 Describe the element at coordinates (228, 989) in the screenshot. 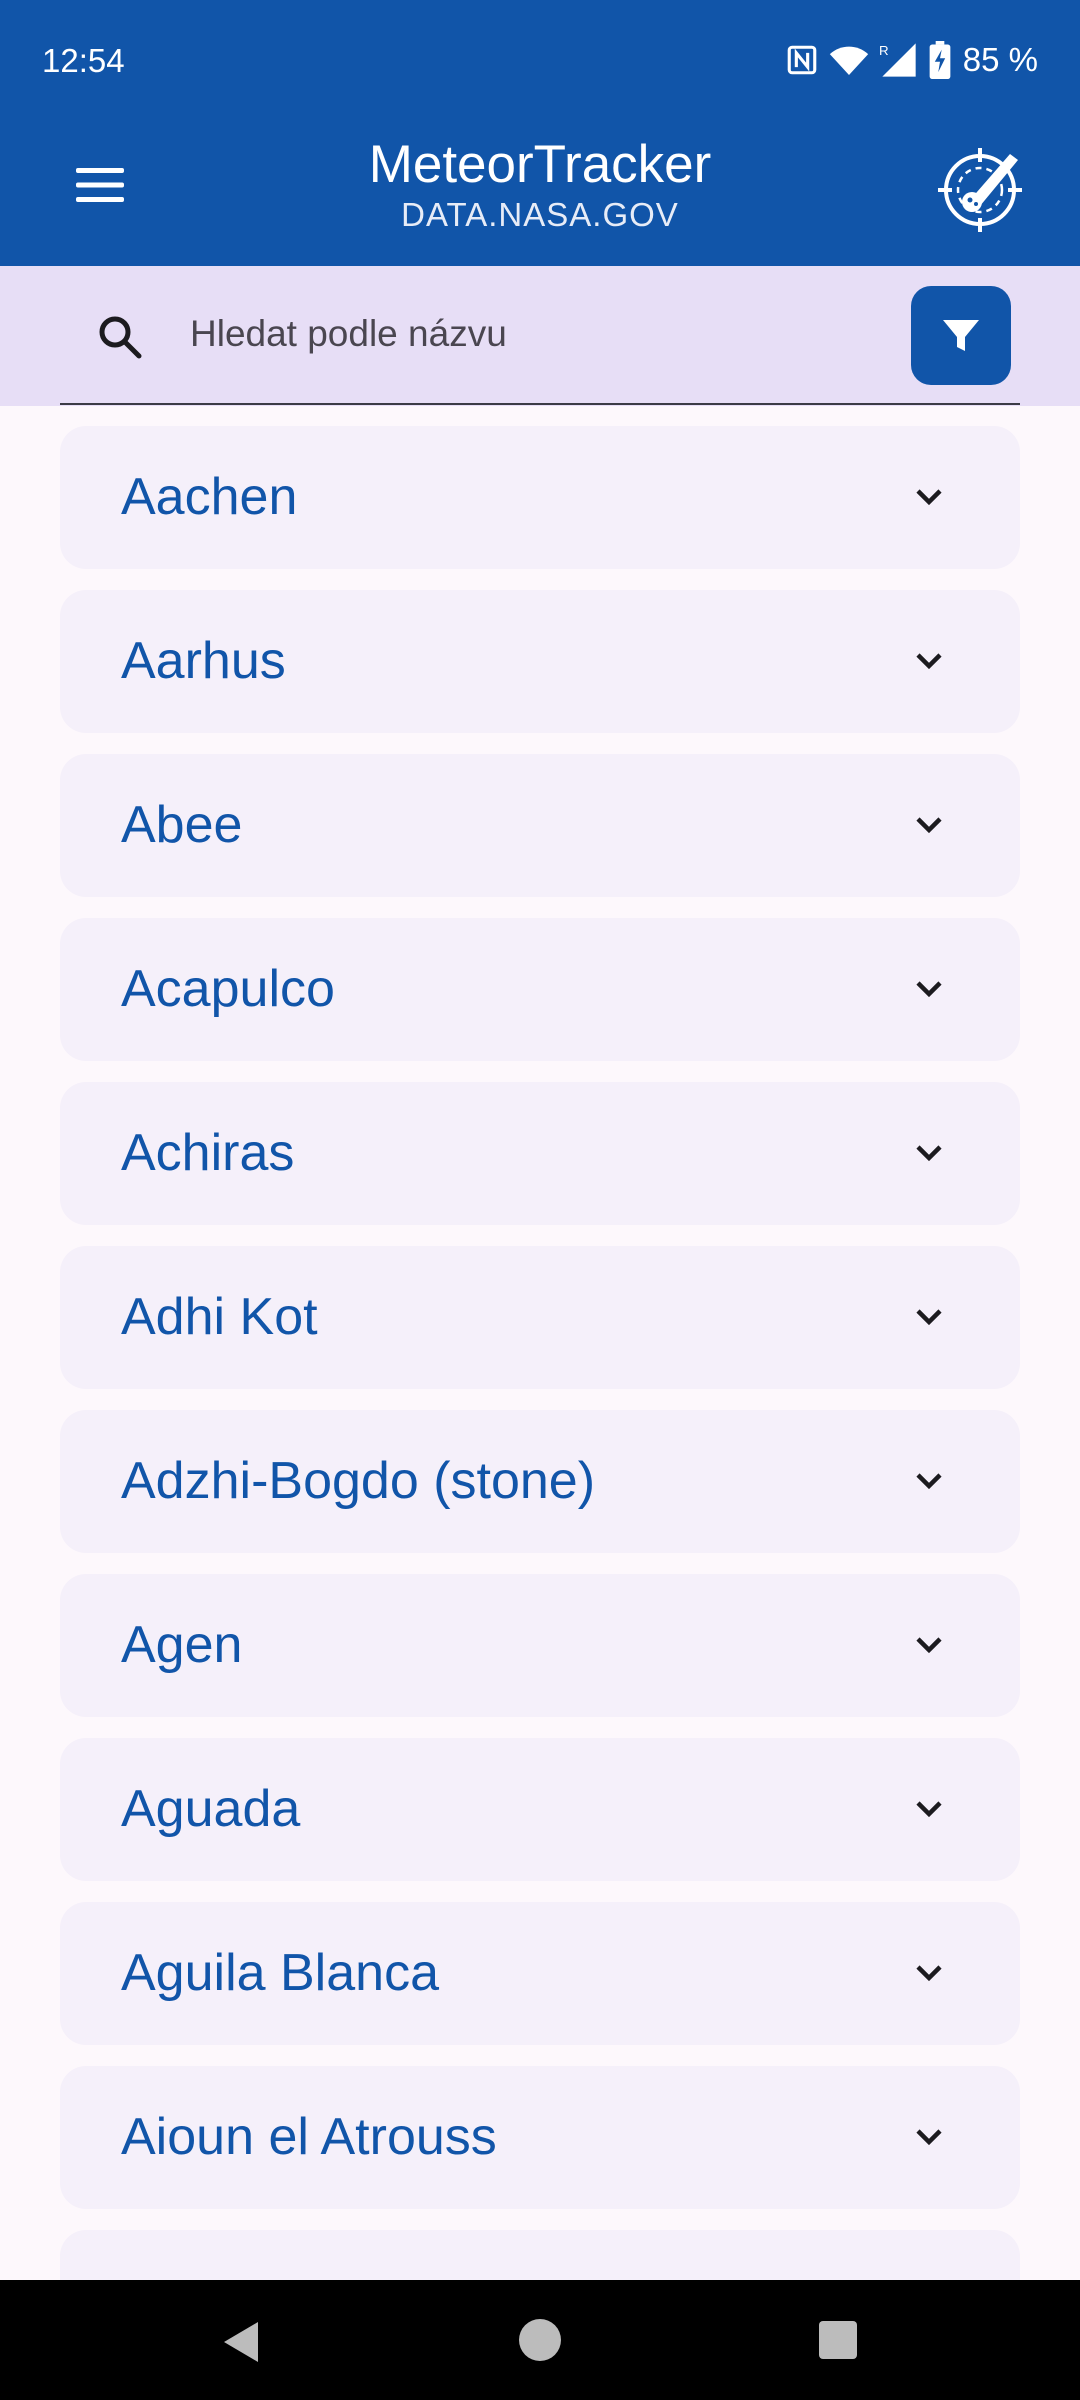

I see `meteorite-name: Acapulco` at that location.